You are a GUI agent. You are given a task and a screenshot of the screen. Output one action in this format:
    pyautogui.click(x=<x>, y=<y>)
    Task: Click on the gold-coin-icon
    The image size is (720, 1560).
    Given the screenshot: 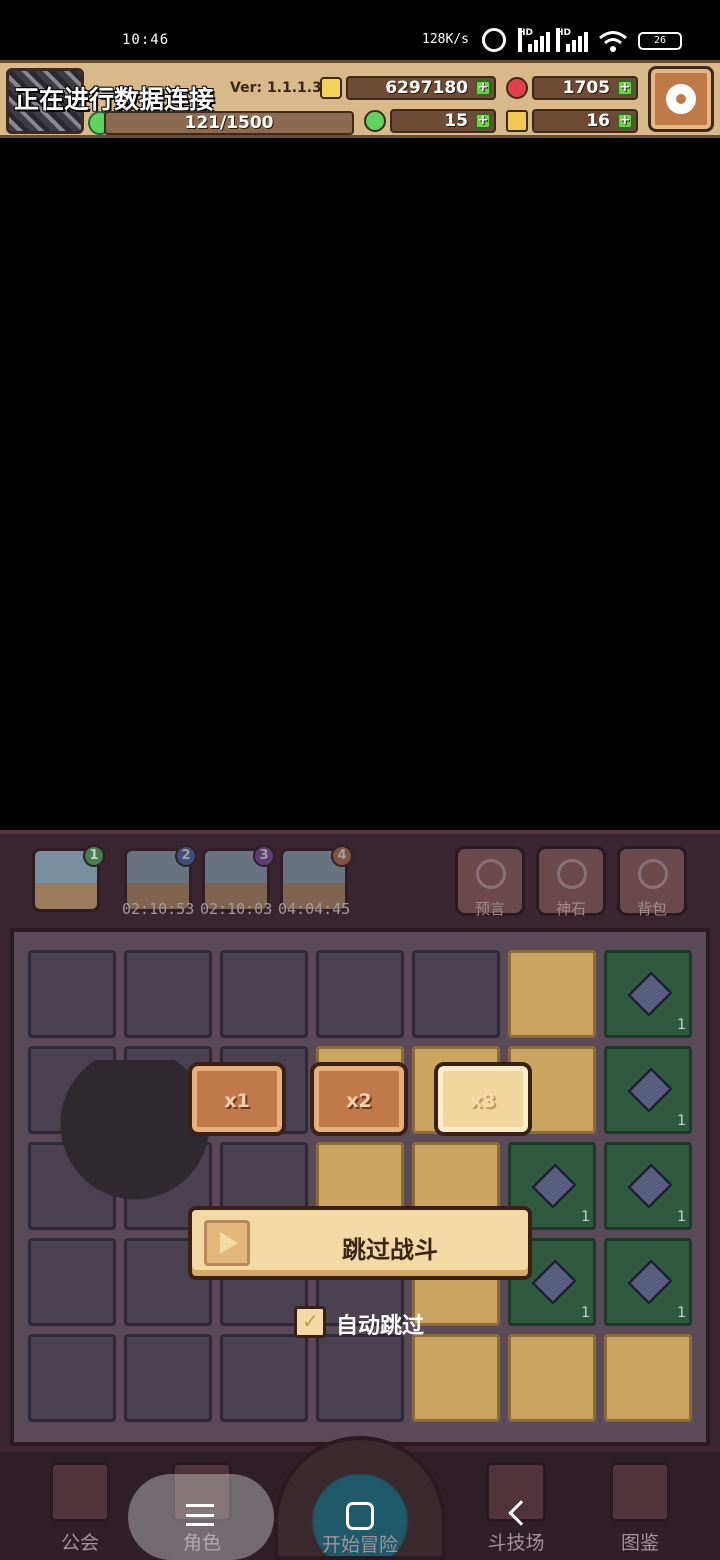 What is the action you would take?
    pyautogui.click(x=331, y=88)
    